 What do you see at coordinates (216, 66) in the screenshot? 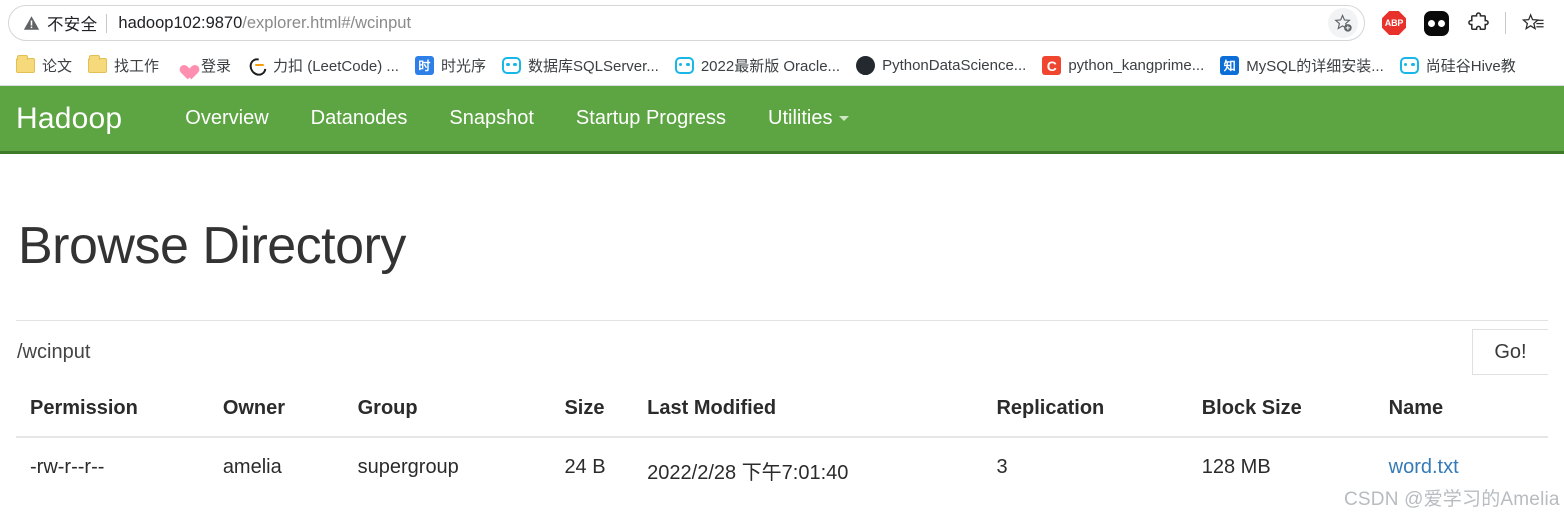
I see `bookmark-label: 登录` at bounding box center [216, 66].